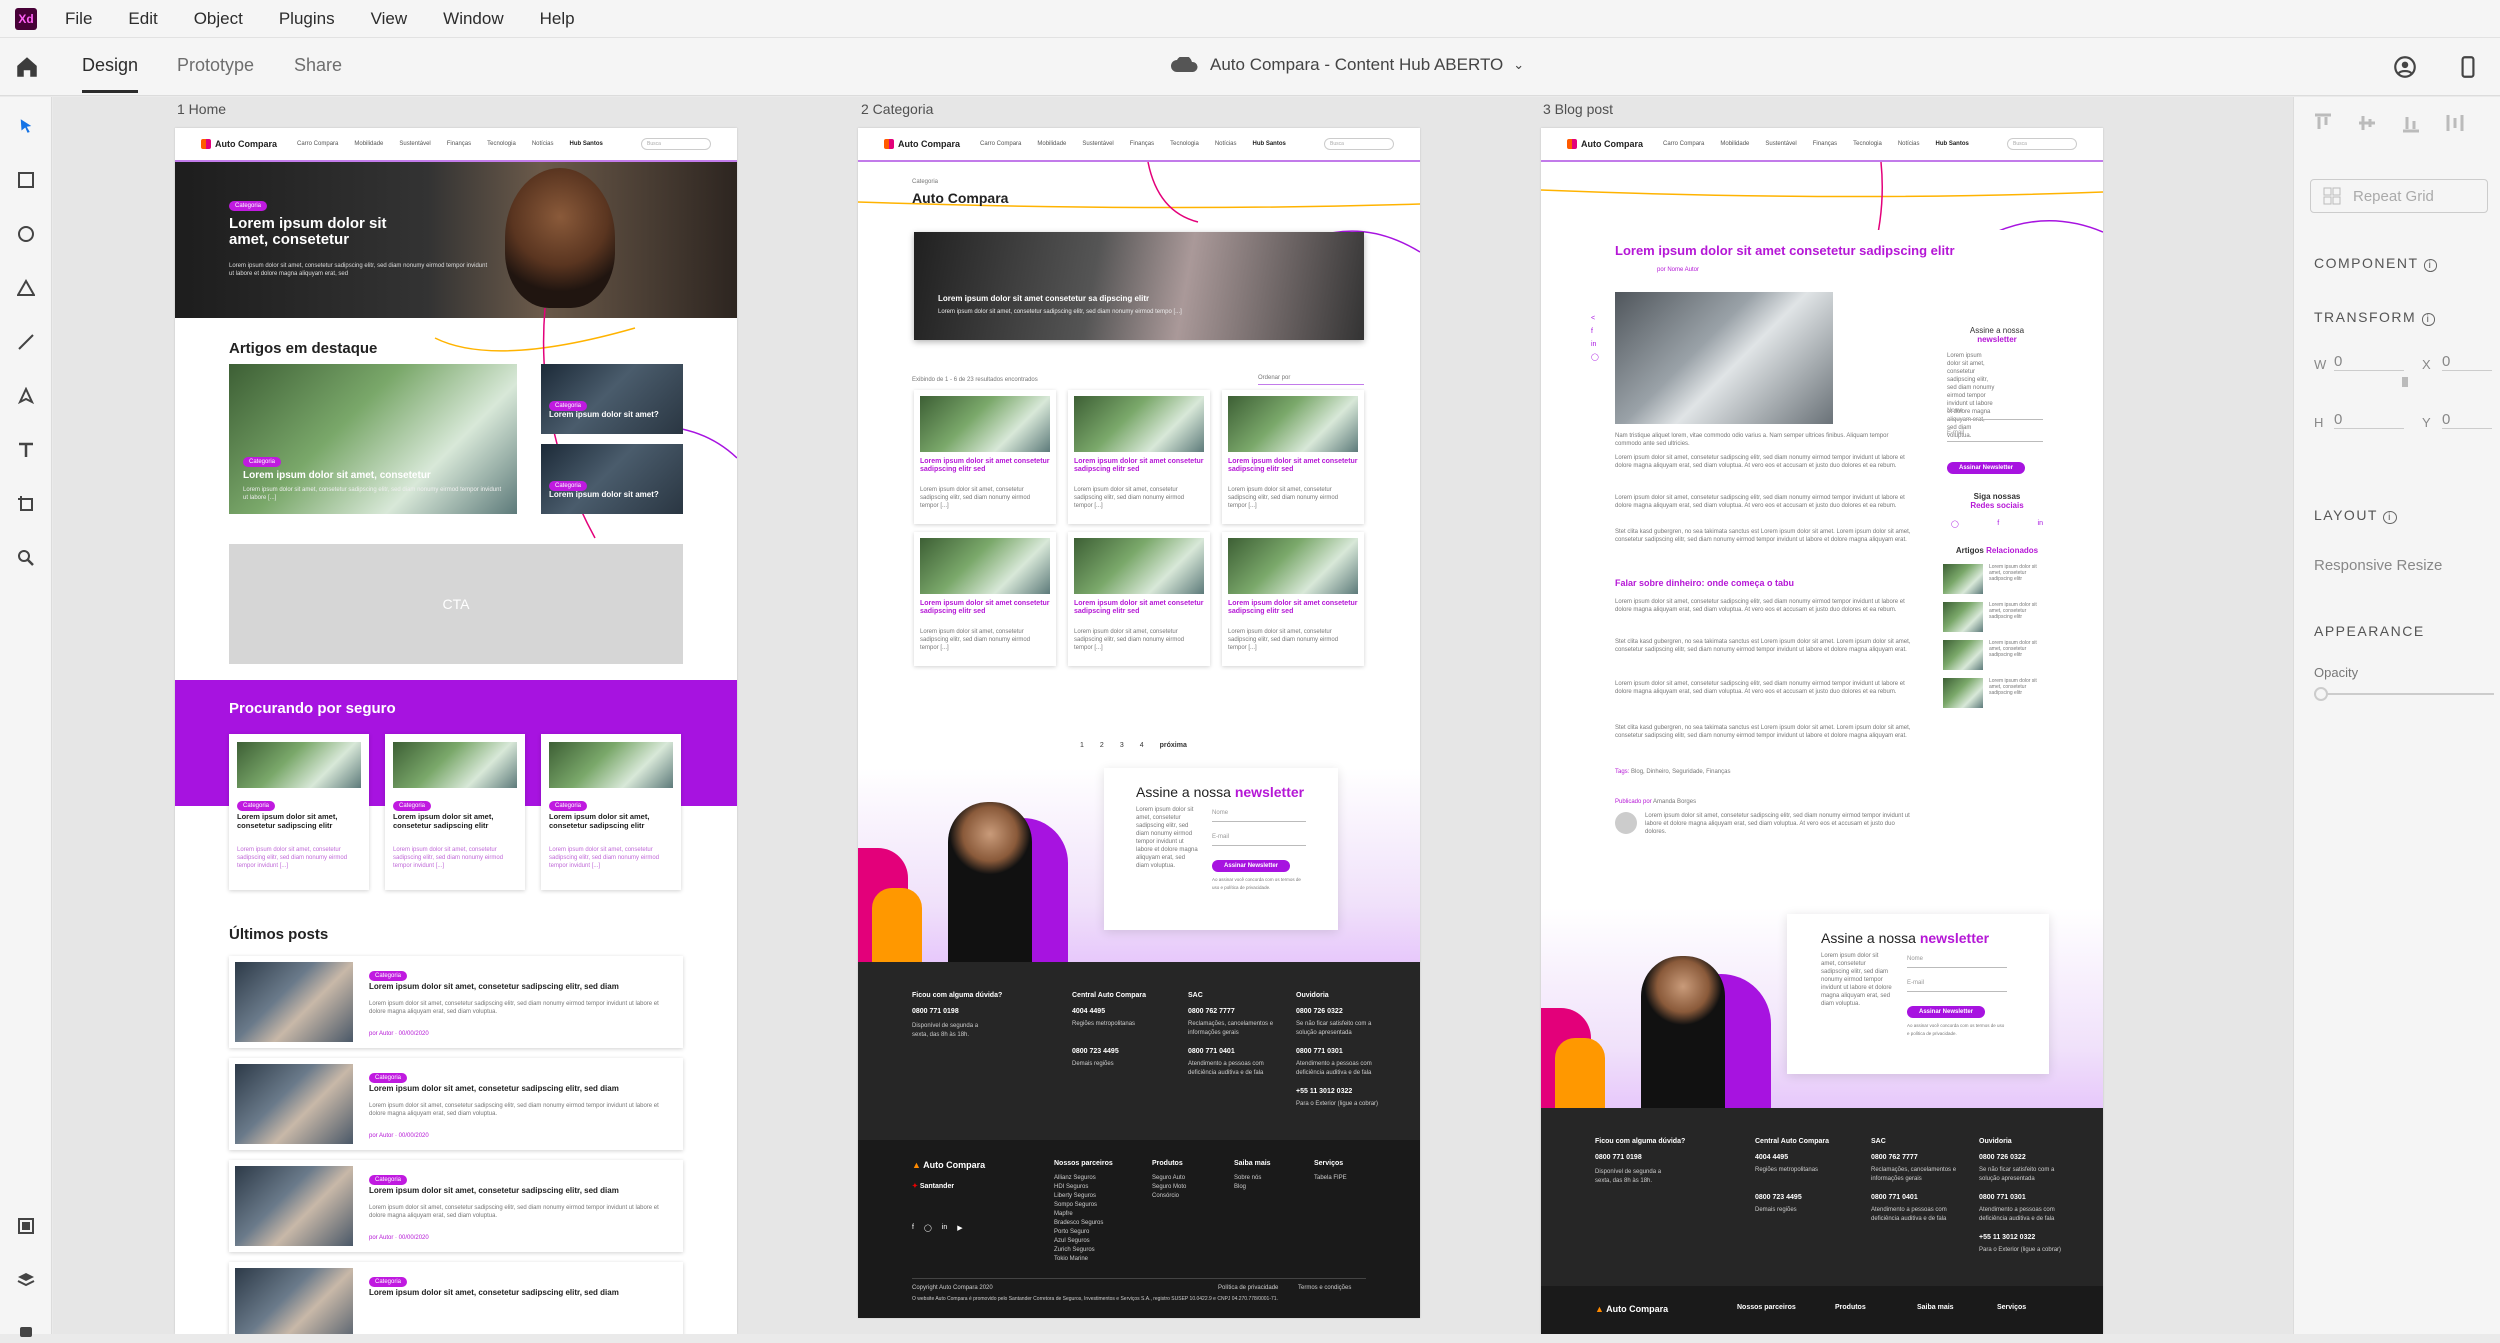 This screenshot has height=1343, width=2500. I want to click on nav-link: Notícias, so click(1909, 144).